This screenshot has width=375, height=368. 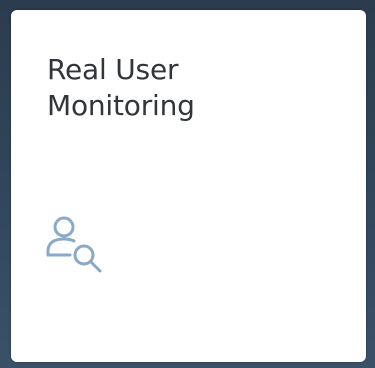 I want to click on user-search-icon, so click(x=75, y=244).